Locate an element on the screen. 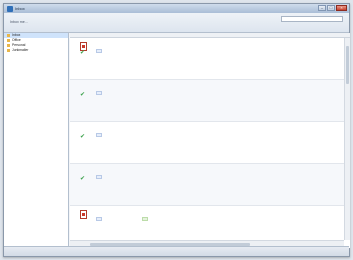 The image size is (353, 260). vertical-scrollbar is located at coordinates (347, 139).